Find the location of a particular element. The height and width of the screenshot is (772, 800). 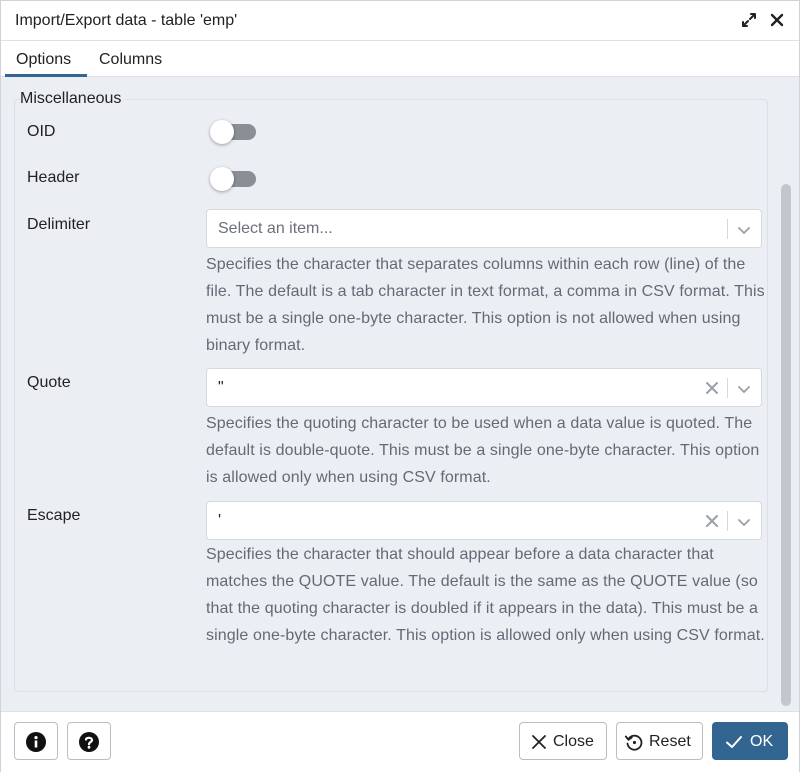

info-button is located at coordinates (36, 741).